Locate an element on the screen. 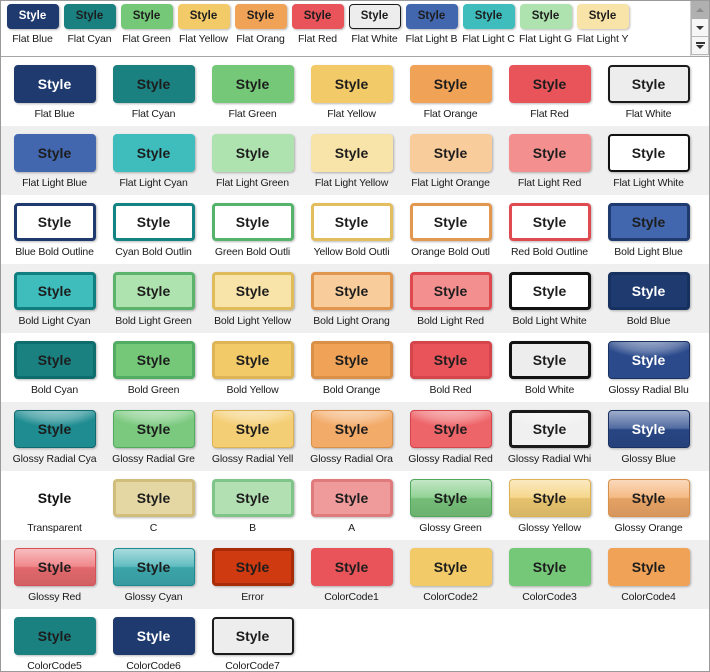 The image size is (710, 672). style-gallery-item: Style Glossy Yellow is located at coordinates (549, 502).